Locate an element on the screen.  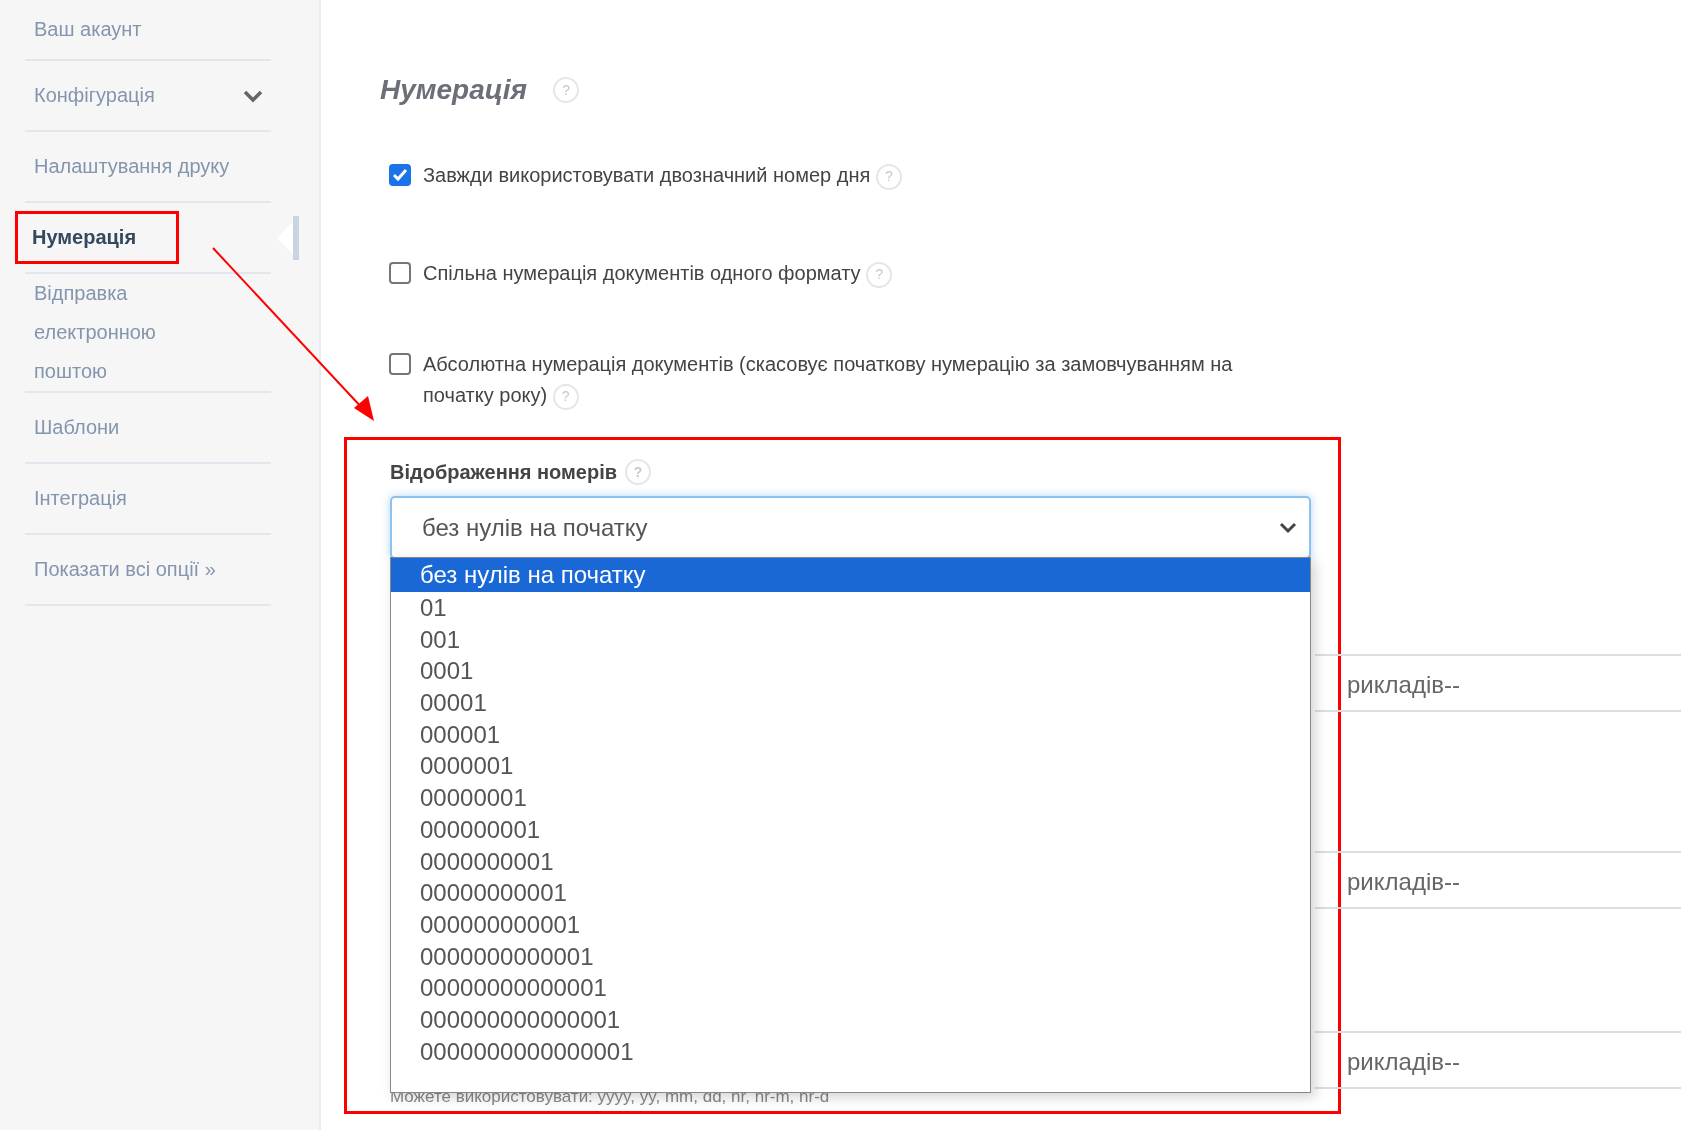
field-label: Відображення номерів is located at coordinates (504, 472).